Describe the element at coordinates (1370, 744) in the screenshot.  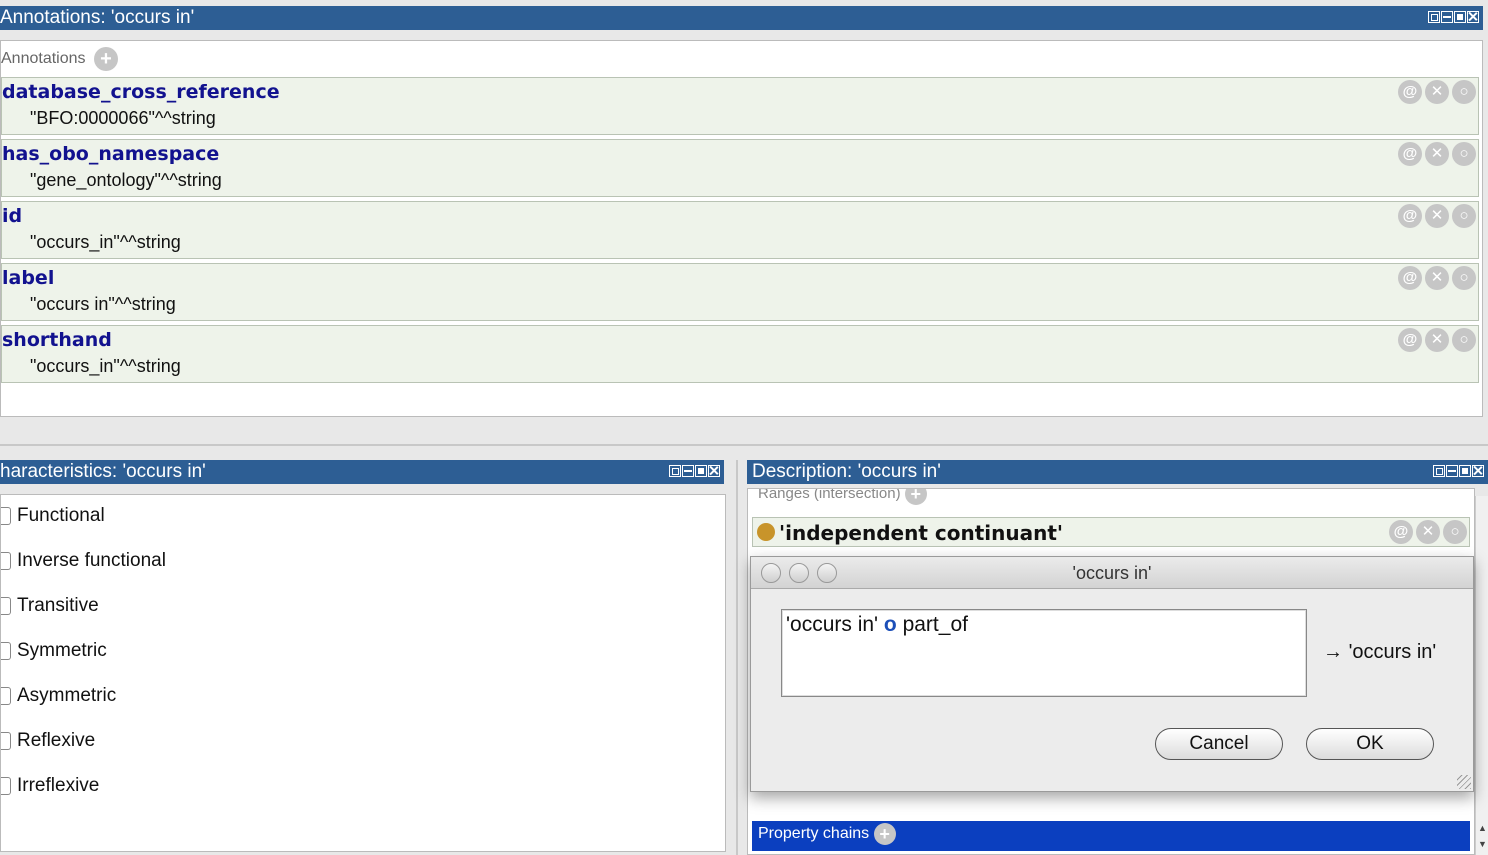
I see `ok-button: OK` at that location.